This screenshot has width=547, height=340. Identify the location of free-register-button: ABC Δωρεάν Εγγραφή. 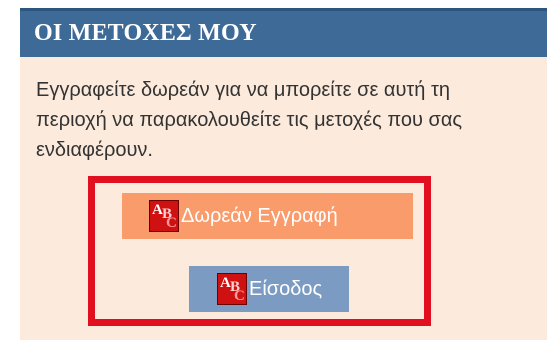
(267, 216).